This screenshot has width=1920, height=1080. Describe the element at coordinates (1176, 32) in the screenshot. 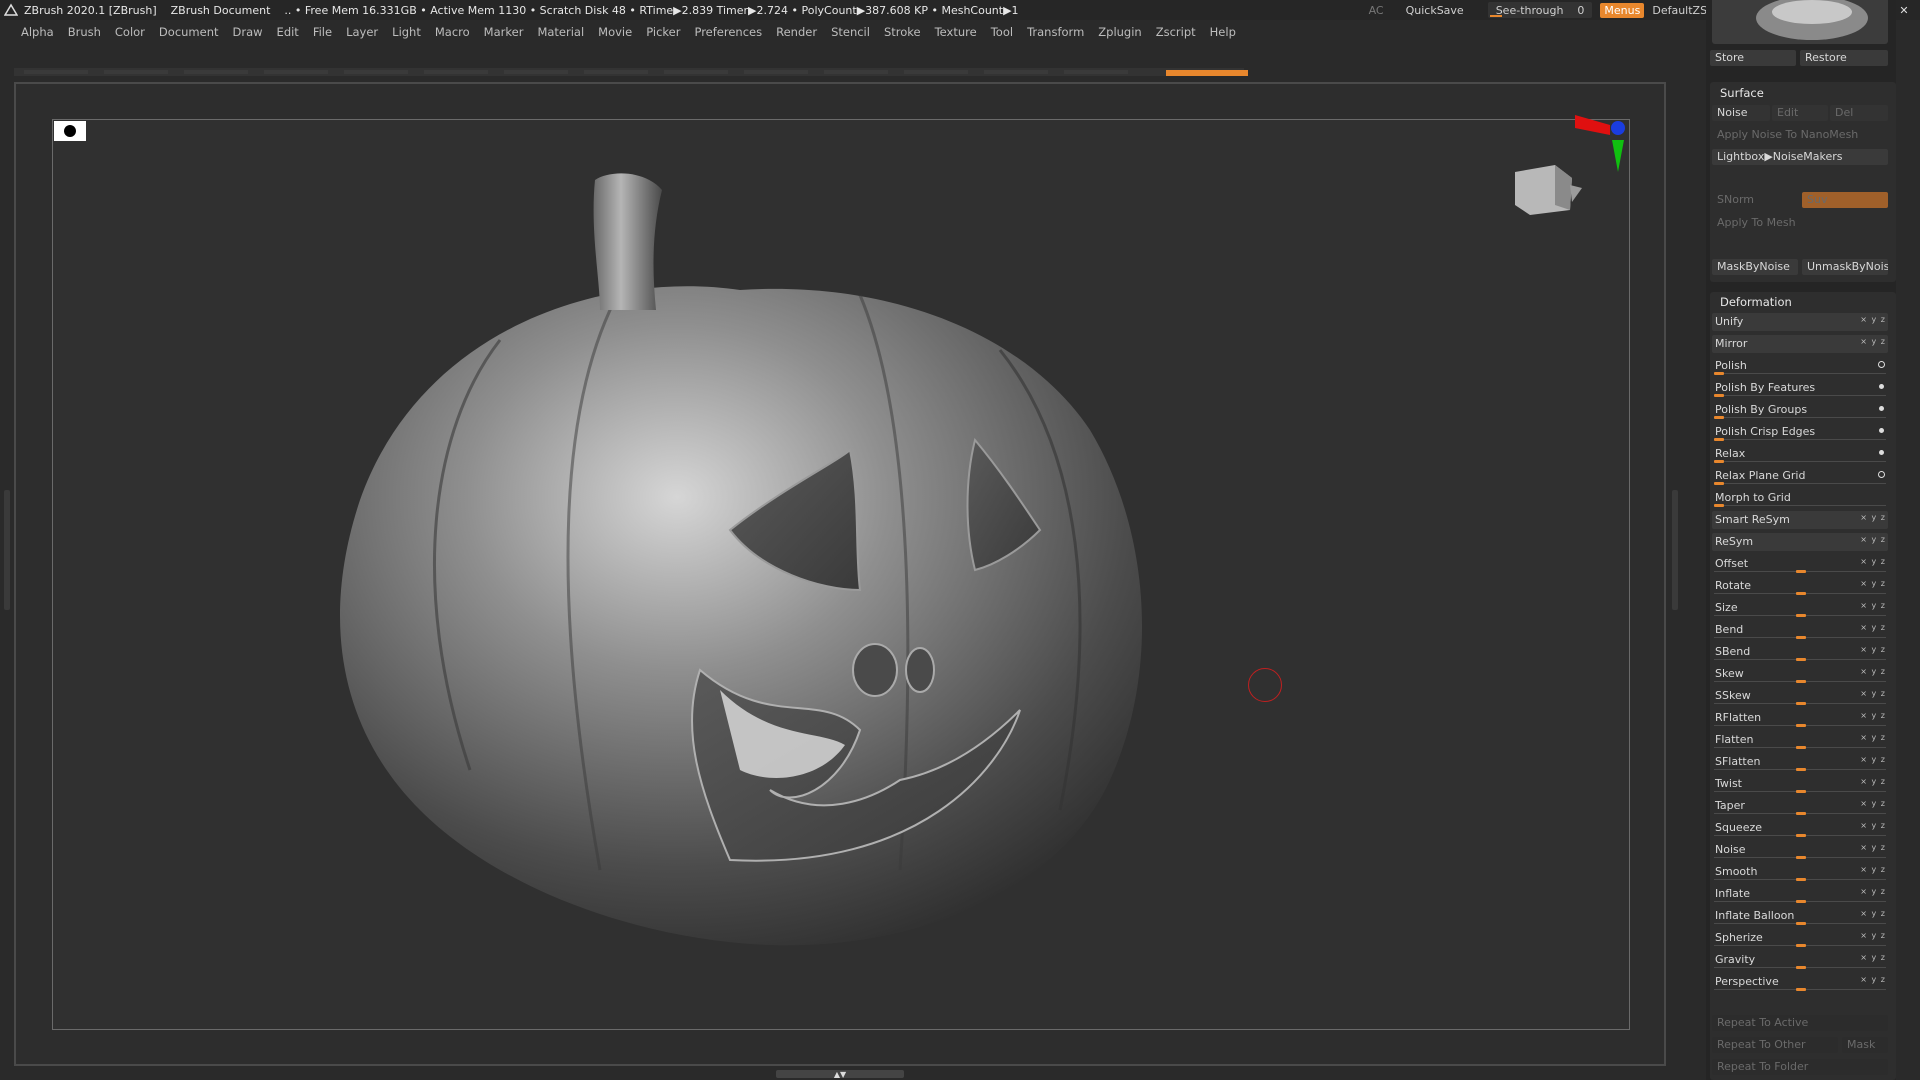

I see `menu-zscript: Zscript` at that location.